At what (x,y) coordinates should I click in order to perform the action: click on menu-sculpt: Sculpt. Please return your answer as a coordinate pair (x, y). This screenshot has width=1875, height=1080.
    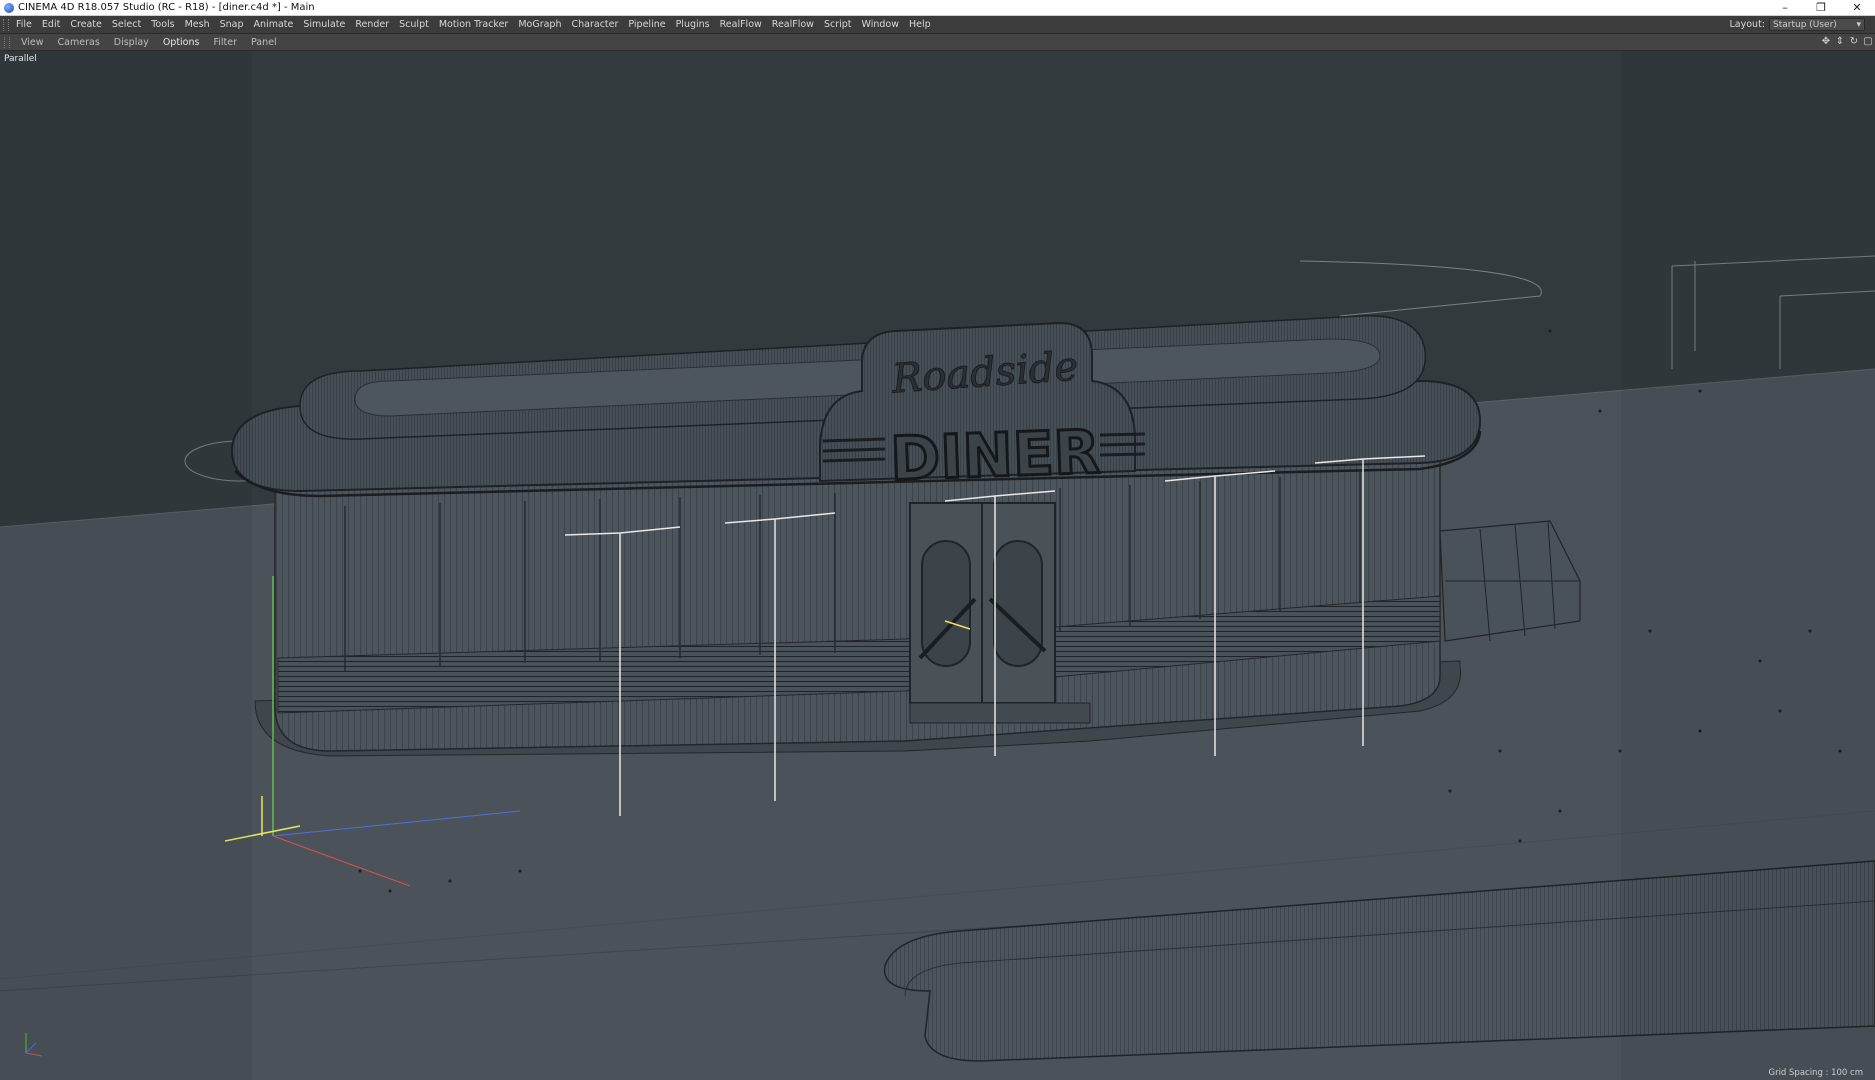
    Looking at the image, I should click on (414, 24).